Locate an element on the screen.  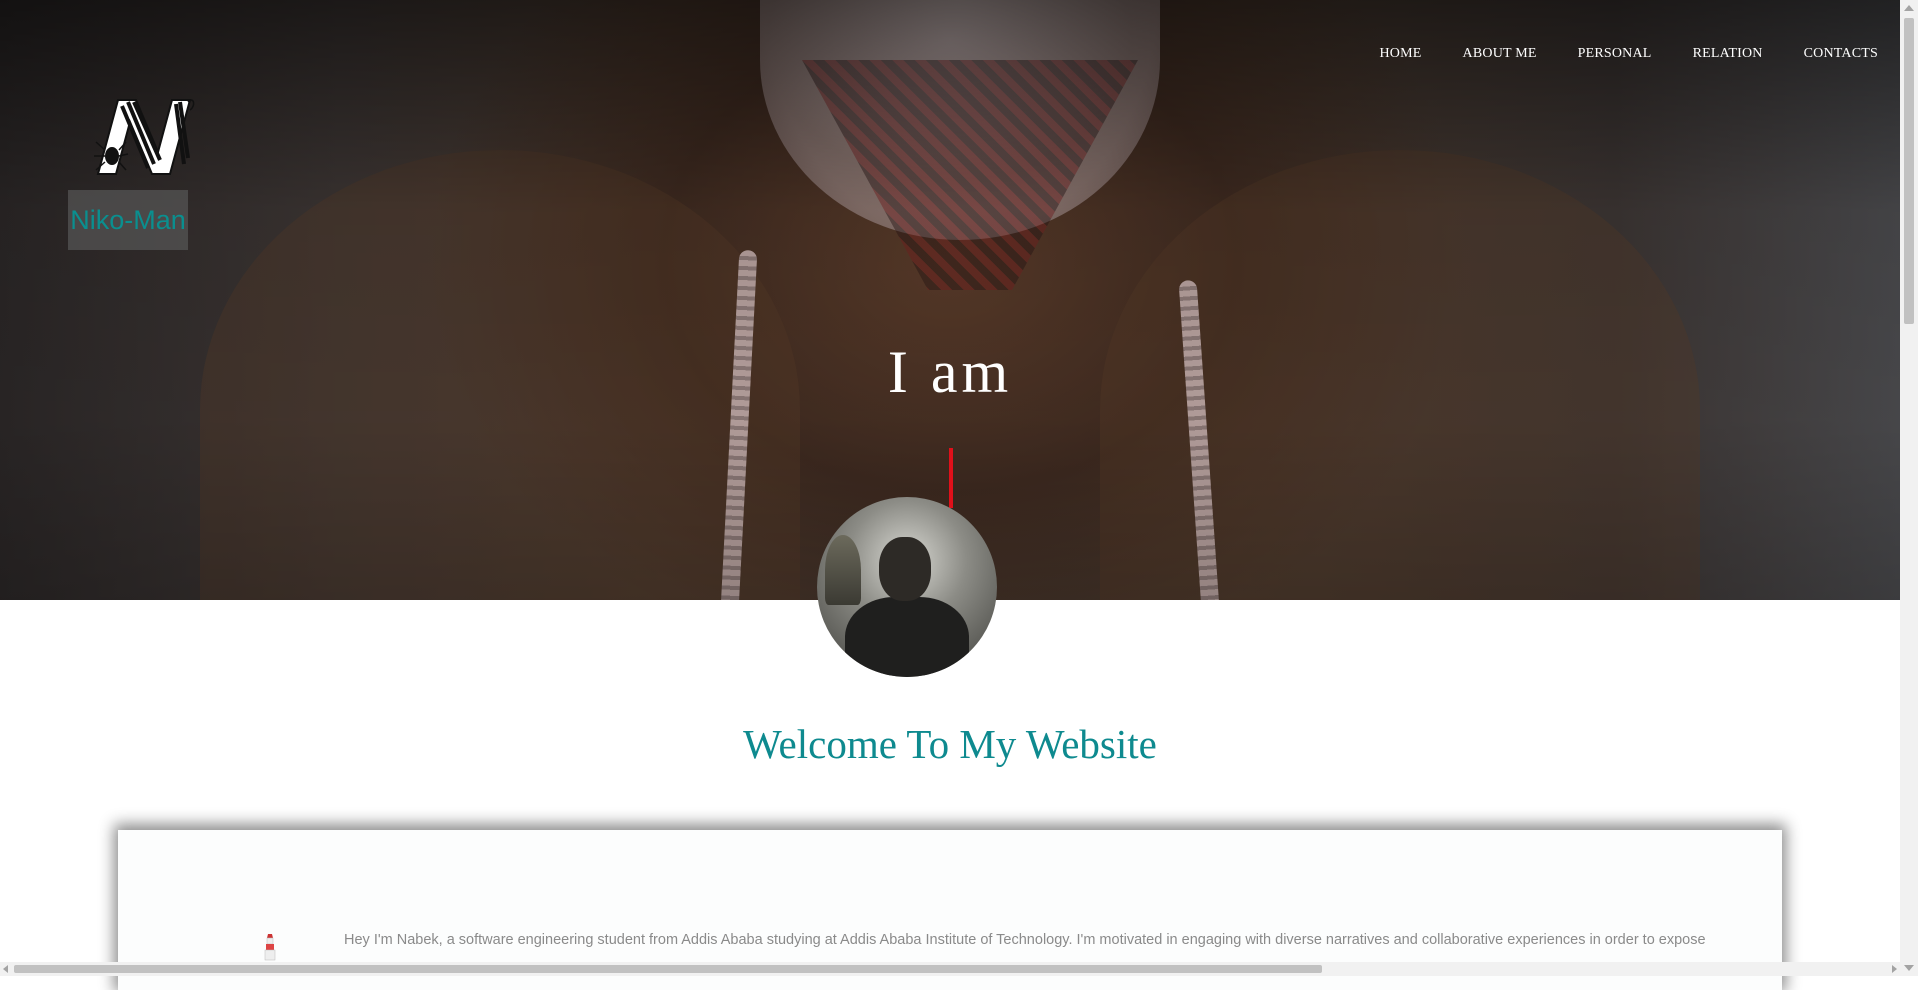
avatar-head is located at coordinates (905, 569).